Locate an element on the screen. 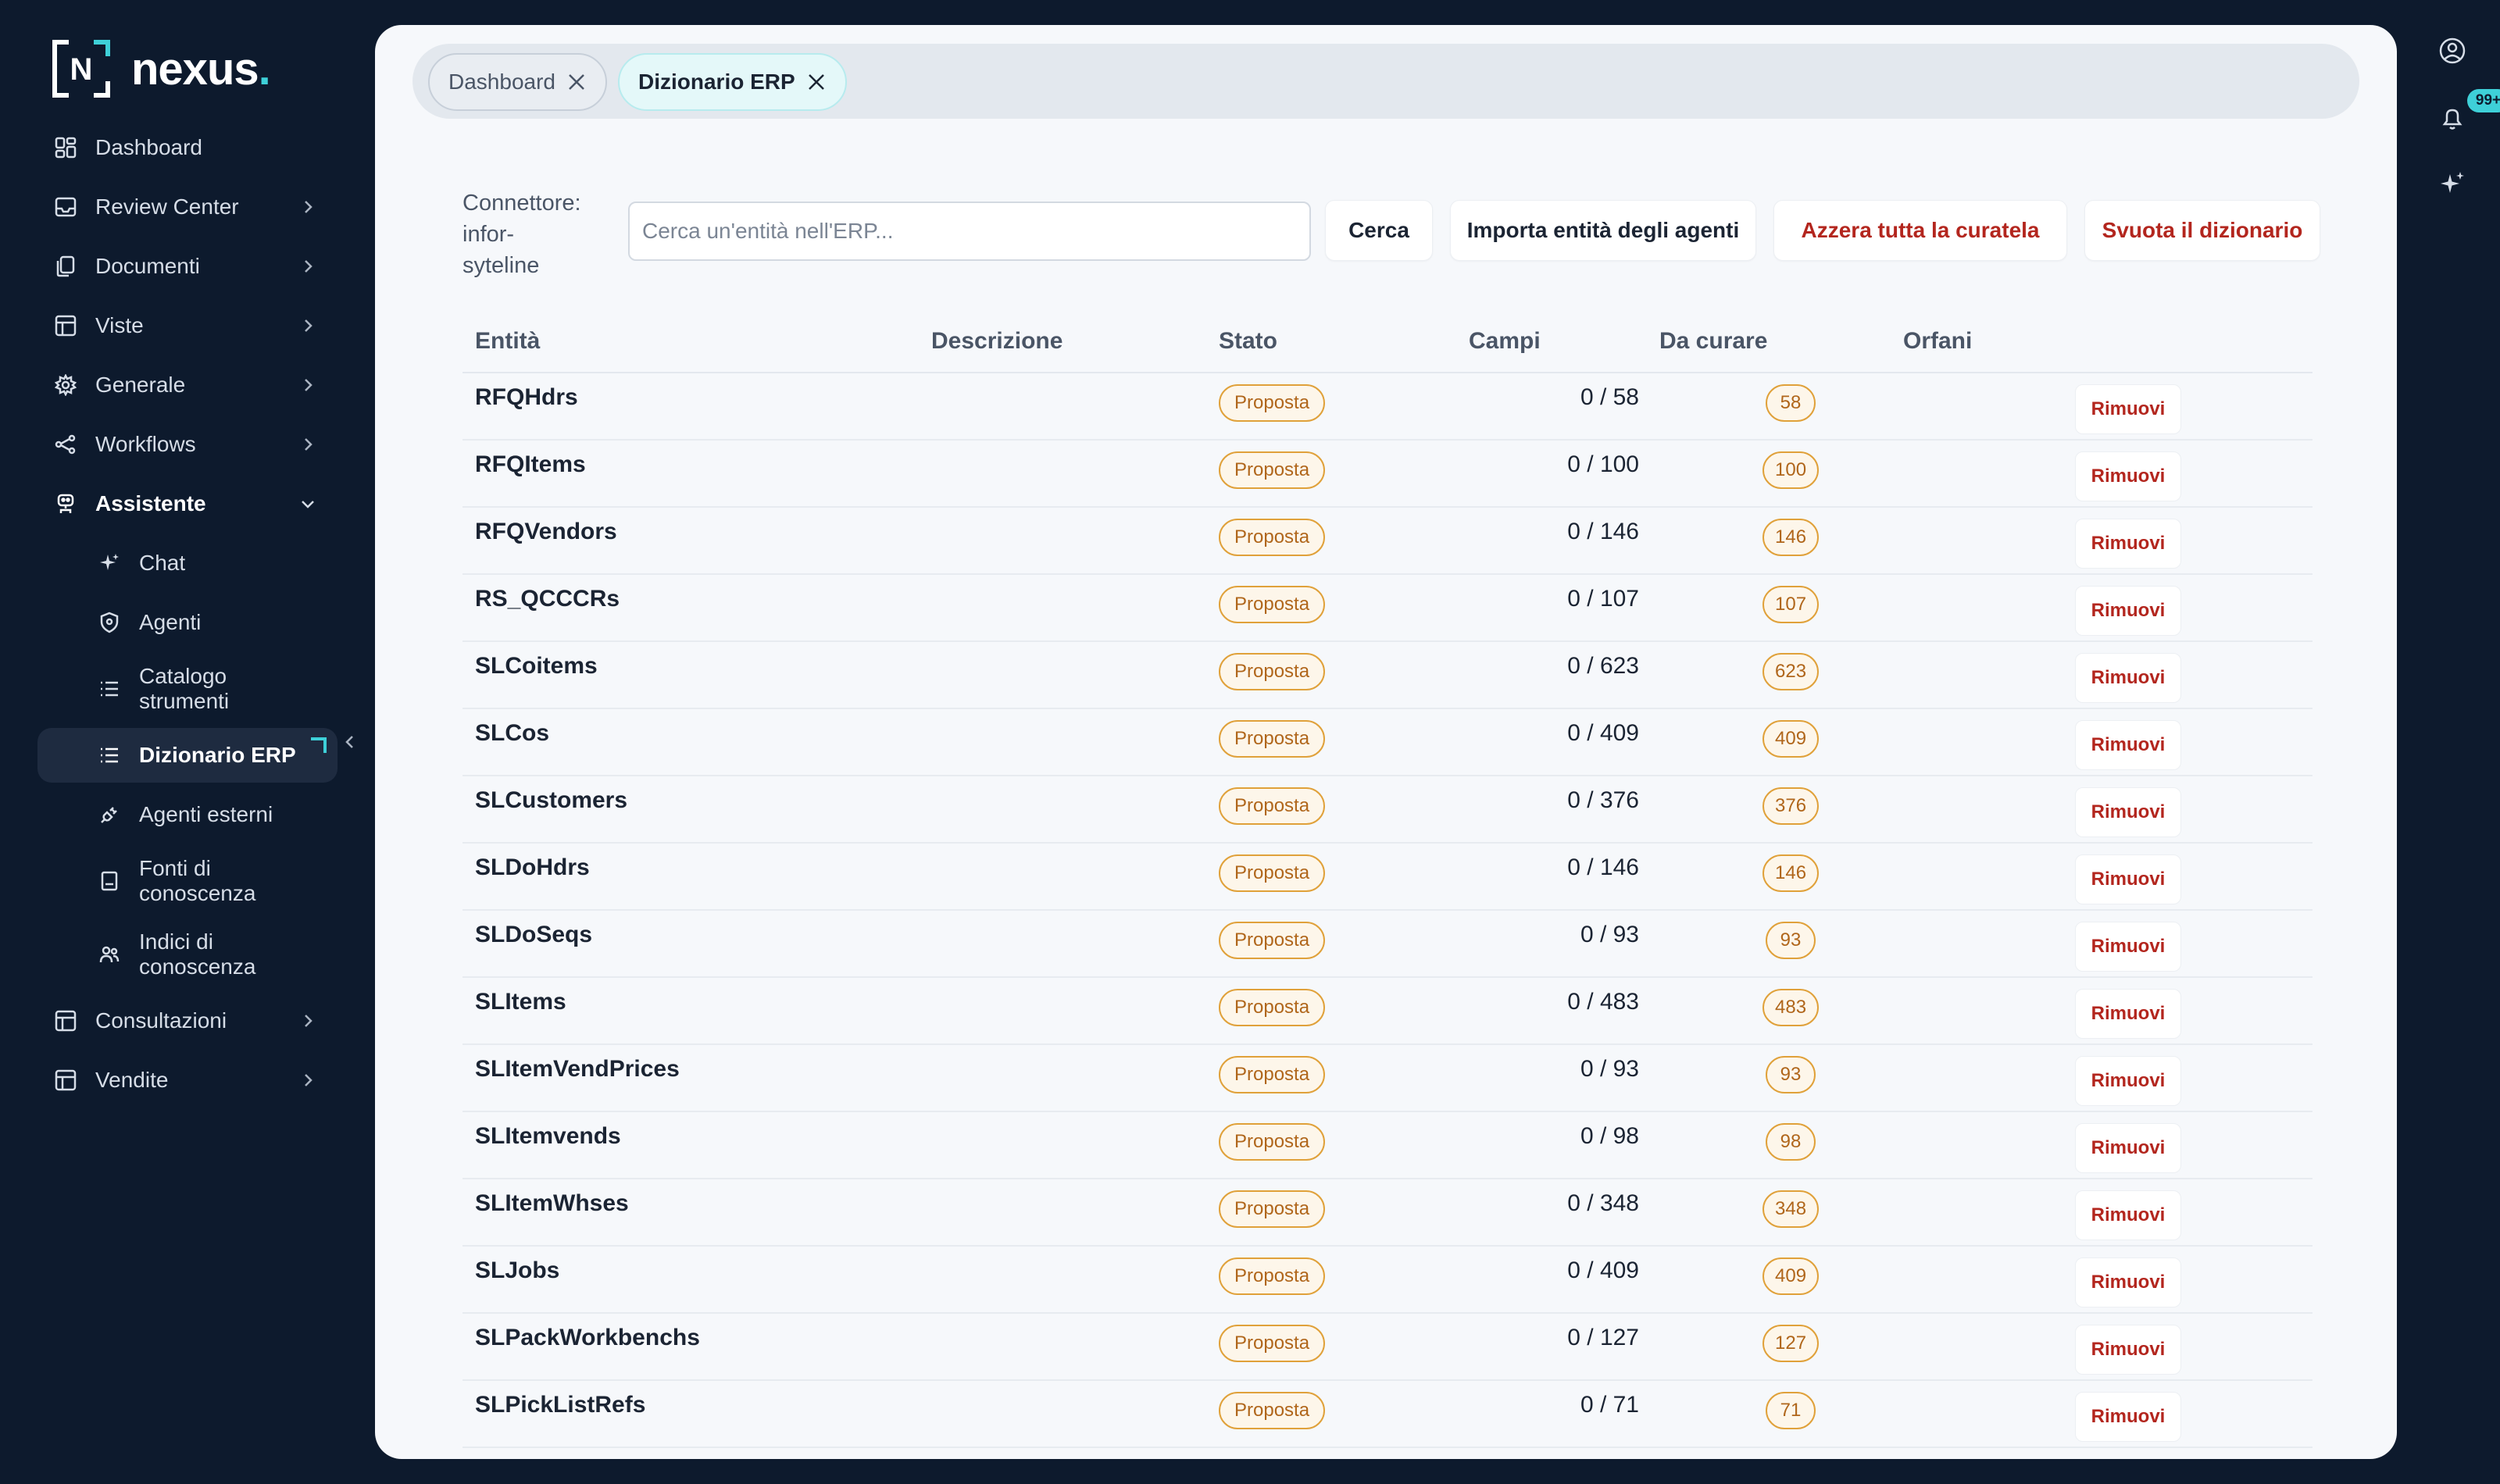  to-curate-badge: 348 is located at coordinates (1791, 1209).